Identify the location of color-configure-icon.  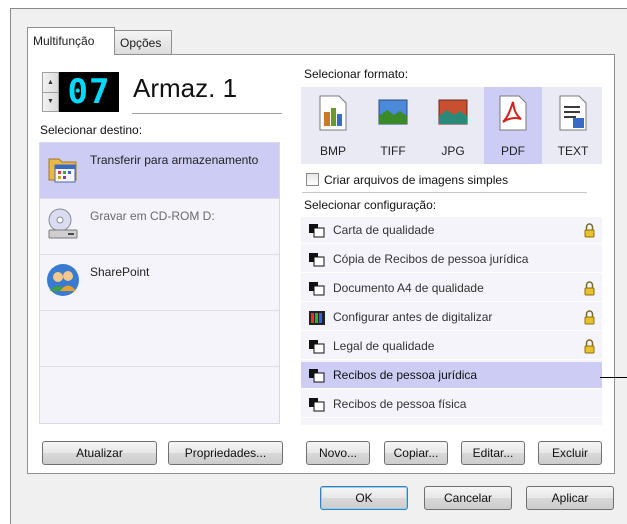
(317, 318).